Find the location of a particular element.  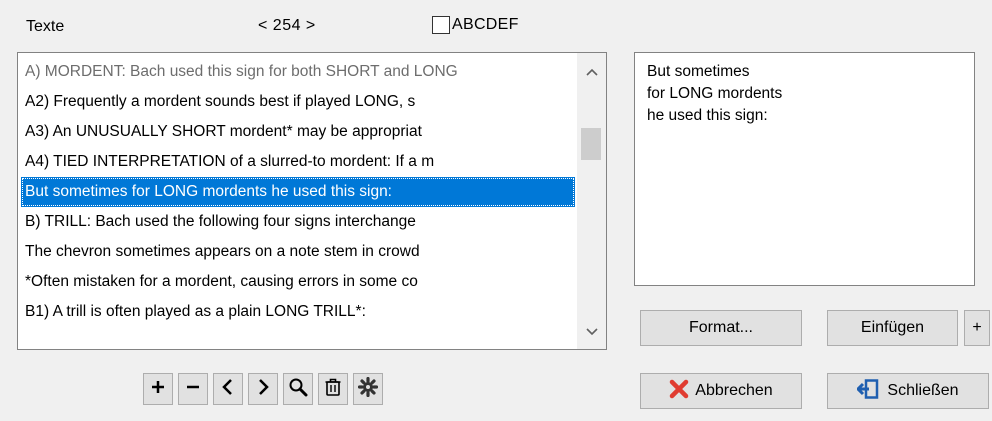

plus-icon is located at coordinates (158, 389).